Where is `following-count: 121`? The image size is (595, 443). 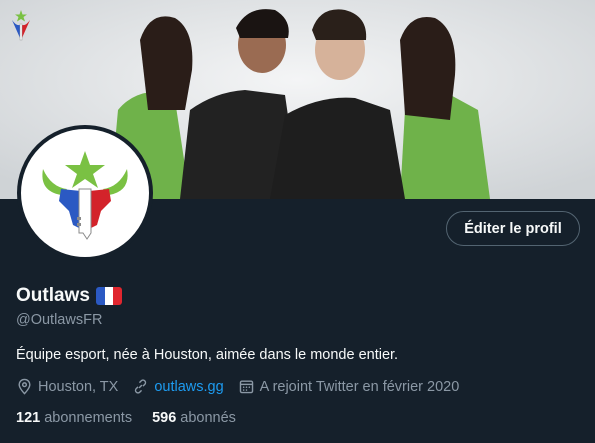 following-count: 121 is located at coordinates (28, 418).